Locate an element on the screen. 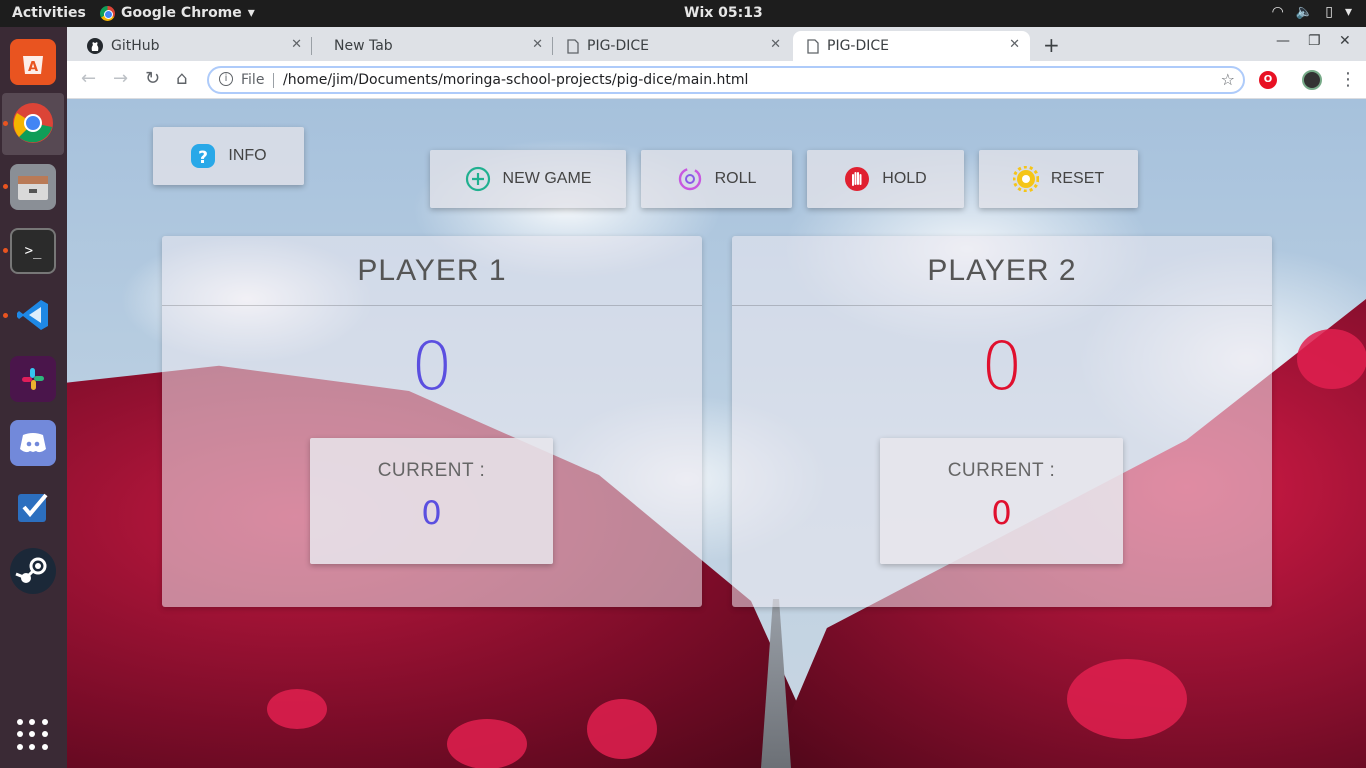 The height and width of the screenshot is (768, 1366). tab-title: GitHub is located at coordinates (135, 46).